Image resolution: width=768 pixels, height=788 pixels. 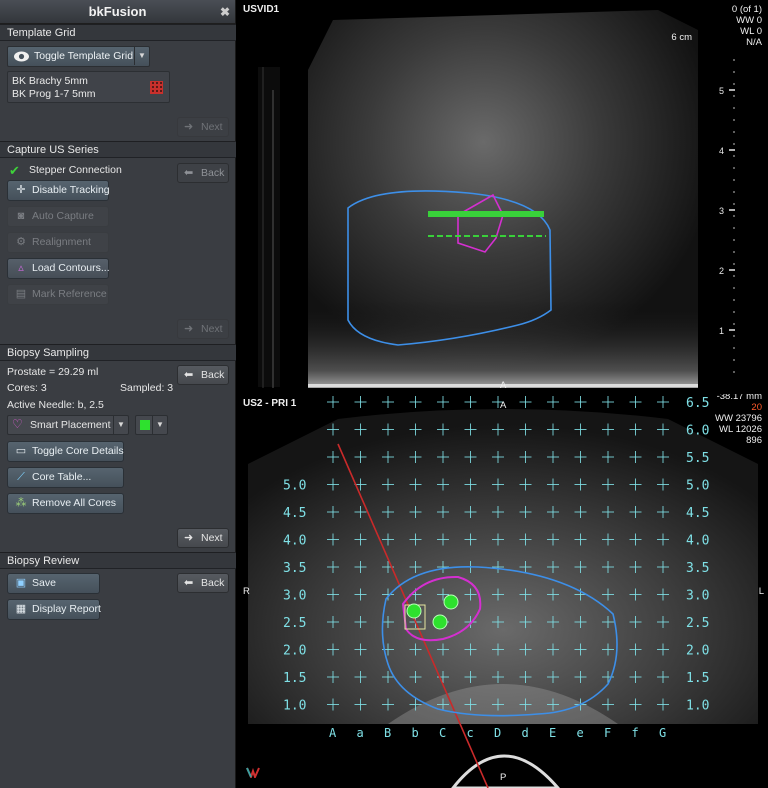 What do you see at coordinates (118, 150) in the screenshot?
I see `capture-us-header: Capture US Series` at bounding box center [118, 150].